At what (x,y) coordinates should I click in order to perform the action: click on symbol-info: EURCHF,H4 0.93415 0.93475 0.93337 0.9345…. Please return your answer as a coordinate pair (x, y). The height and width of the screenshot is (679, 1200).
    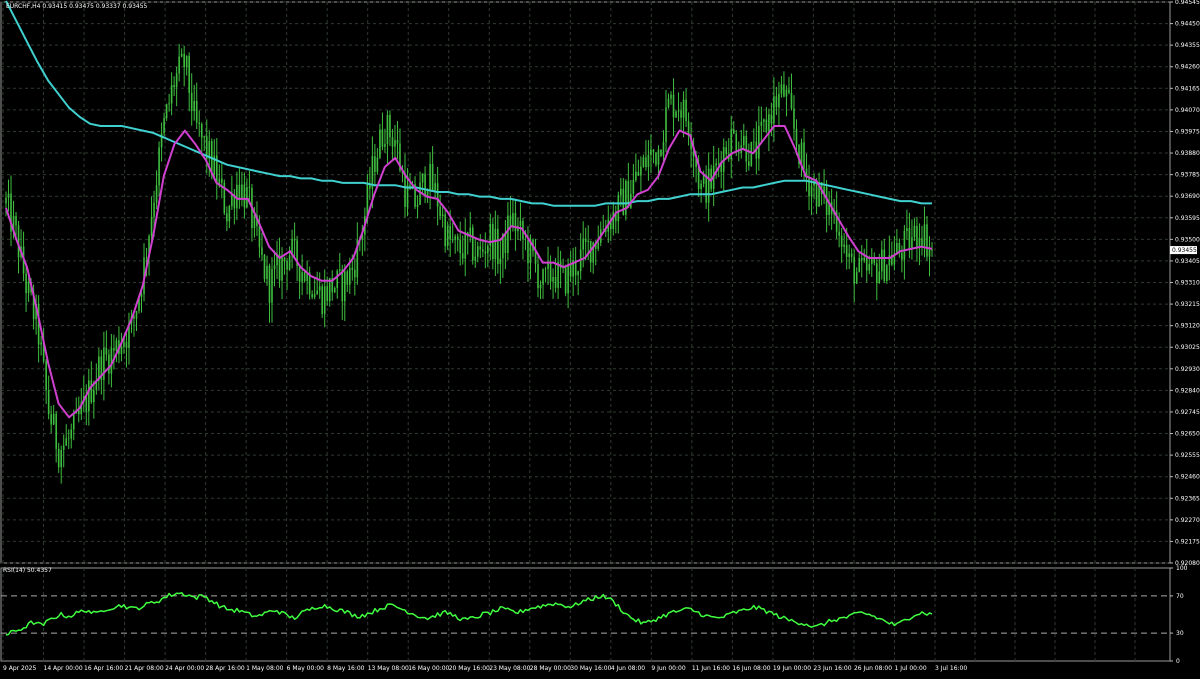
    Looking at the image, I should click on (76, 6).